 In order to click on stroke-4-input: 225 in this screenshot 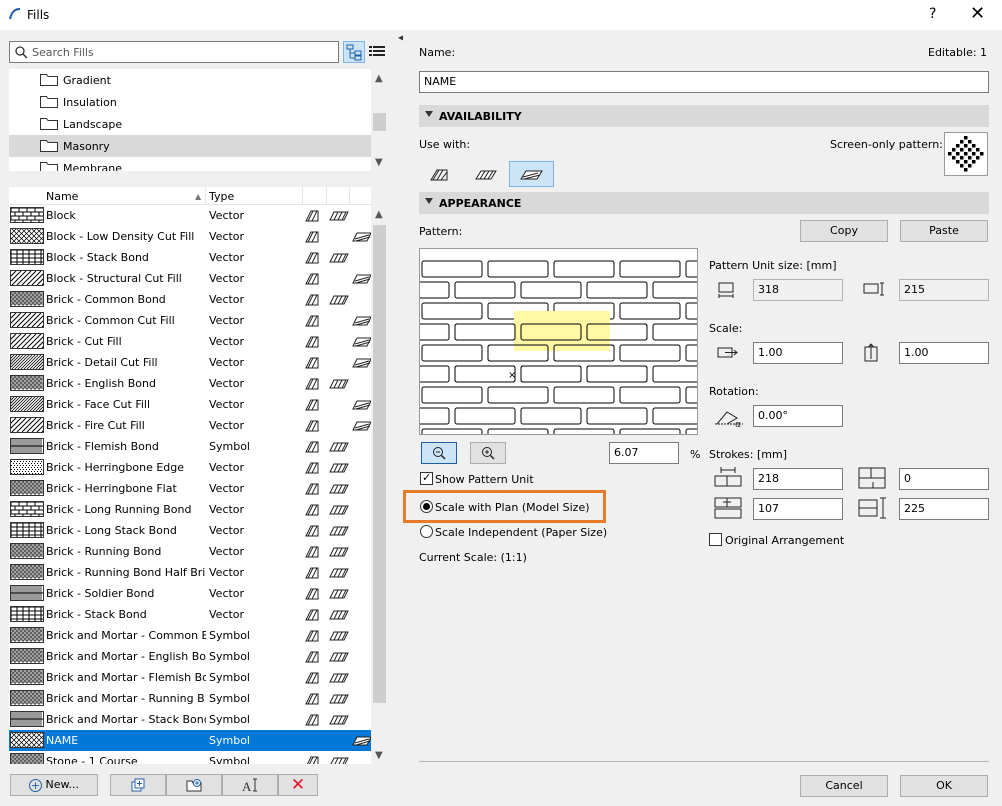, I will do `click(944, 509)`.